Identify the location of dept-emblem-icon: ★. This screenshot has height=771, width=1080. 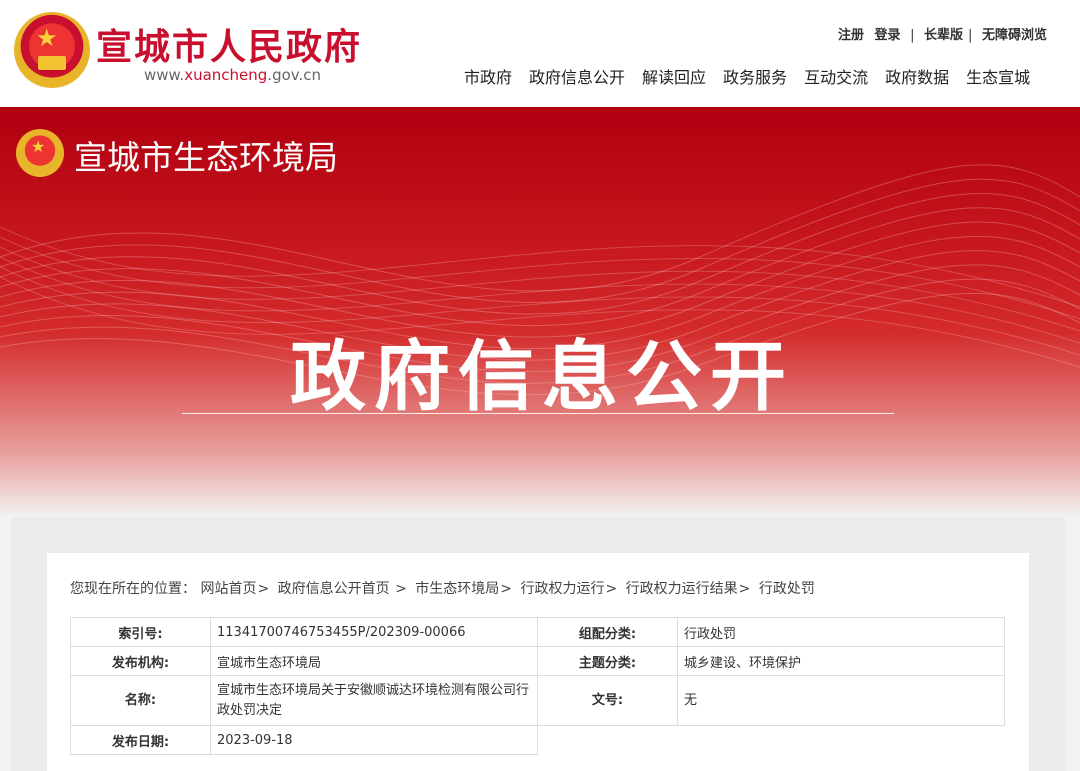
(40, 153).